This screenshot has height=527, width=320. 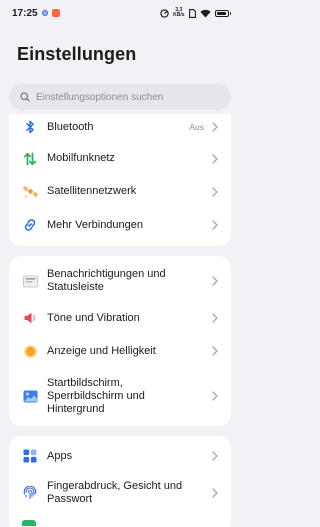 I want to click on label-line: Sperrbildschirm und, so click(x=96, y=395).